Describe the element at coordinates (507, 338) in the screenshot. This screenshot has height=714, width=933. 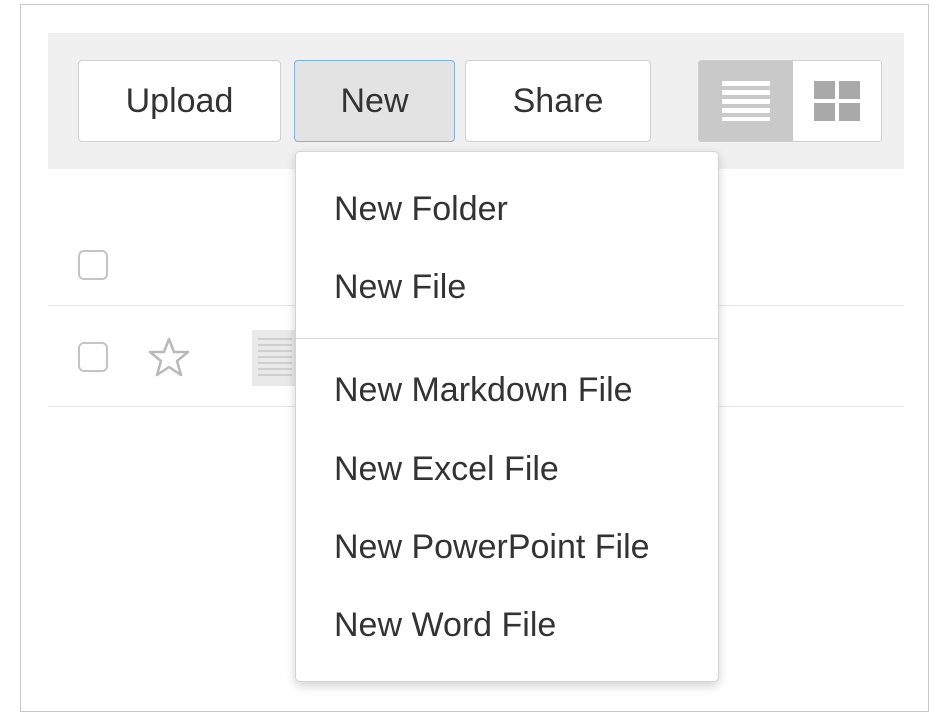
I see `menu-separator` at that location.